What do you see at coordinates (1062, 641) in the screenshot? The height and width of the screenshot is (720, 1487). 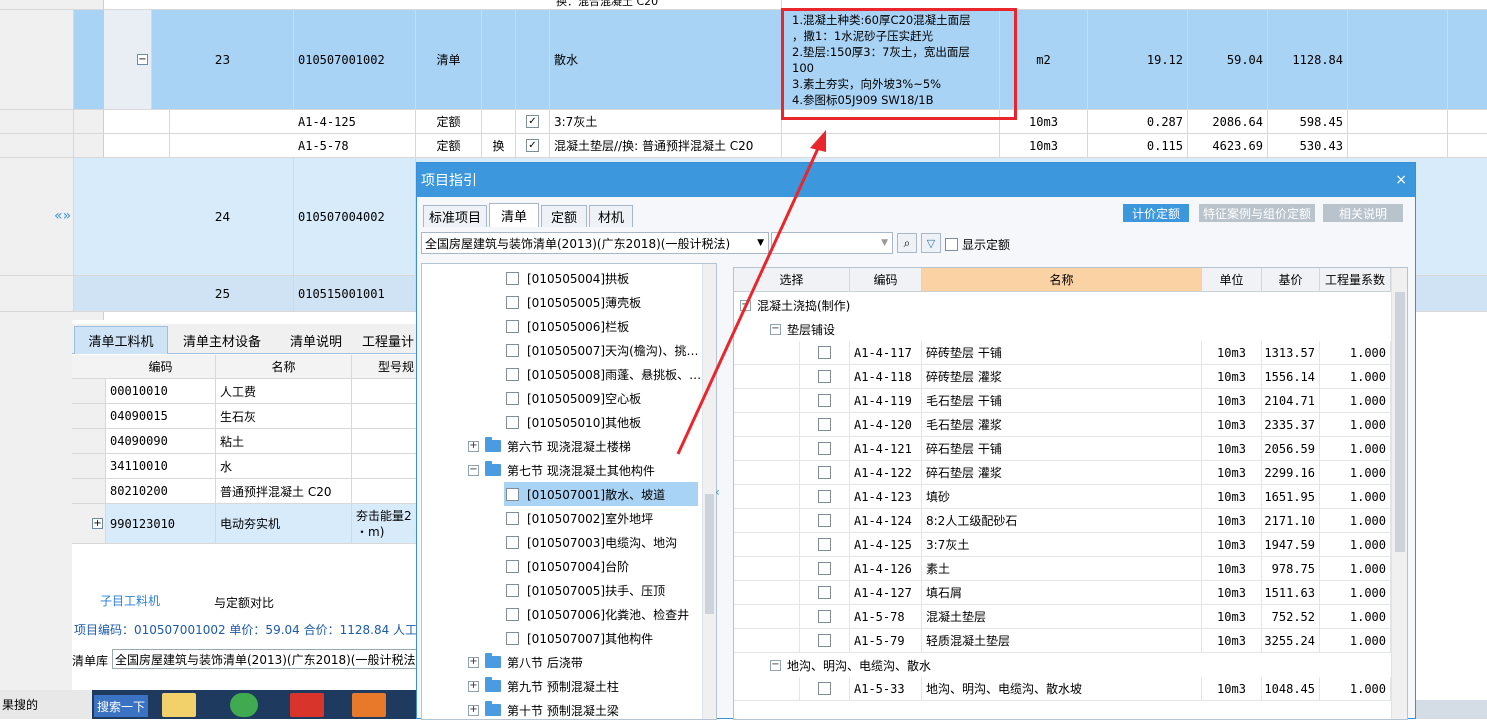 I see `quota-row: A1-5-79 轻质混凝土垫层 10m3 3255.24 1.000` at bounding box center [1062, 641].